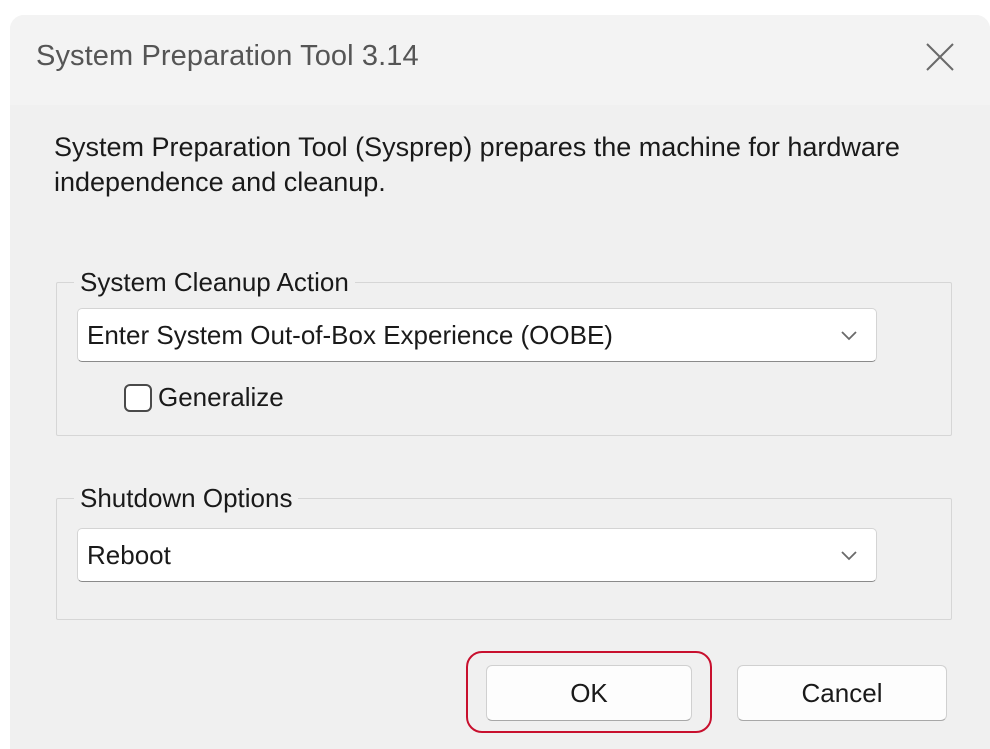 This screenshot has height=749, width=990. Describe the element at coordinates (138, 397) in the screenshot. I see `generalize-checkbox` at that location.